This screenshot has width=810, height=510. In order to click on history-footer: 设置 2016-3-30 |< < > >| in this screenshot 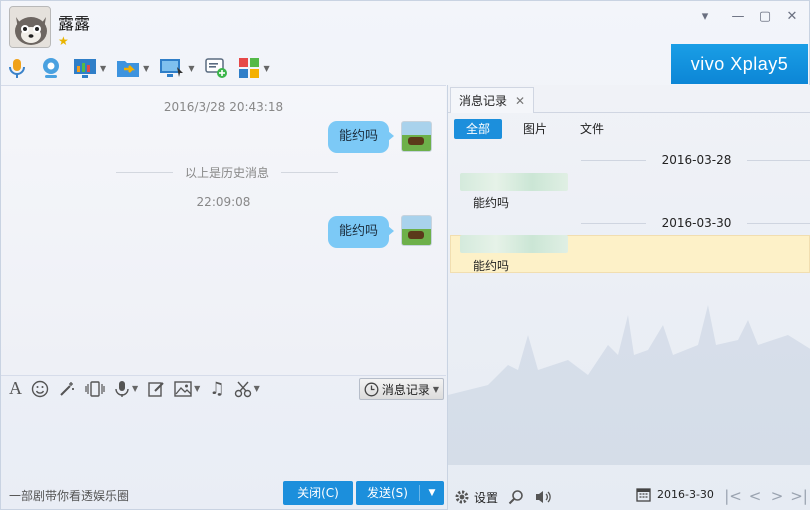, I will do `click(629, 496)`.